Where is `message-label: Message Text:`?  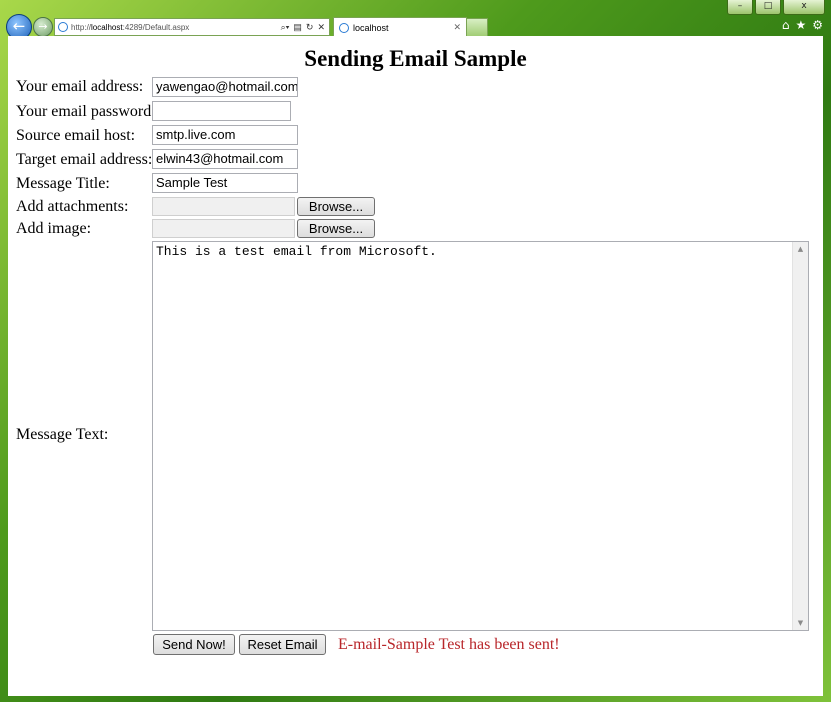 message-label: Message Text: is located at coordinates (62, 434).